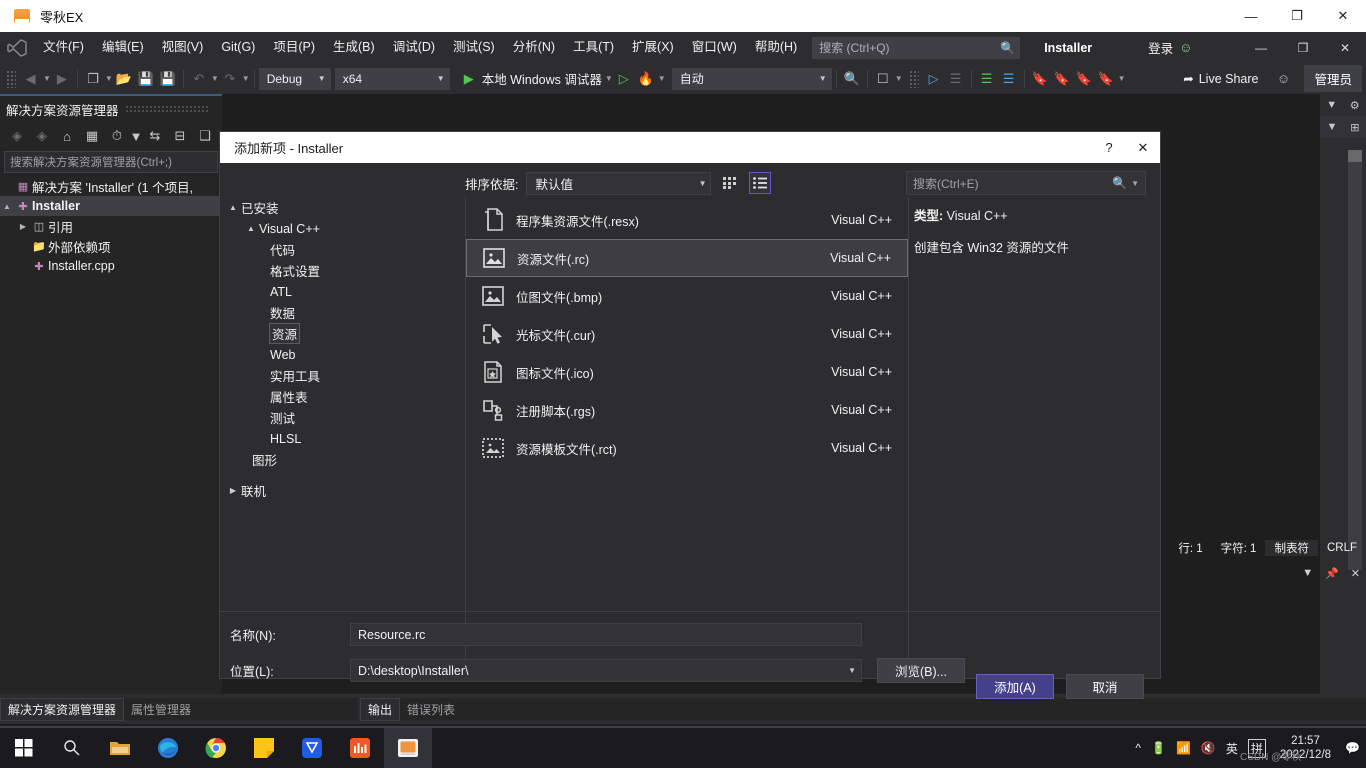 The height and width of the screenshot is (768, 1366). I want to click on pending-changes-icon: ⏱, so click(117, 136).